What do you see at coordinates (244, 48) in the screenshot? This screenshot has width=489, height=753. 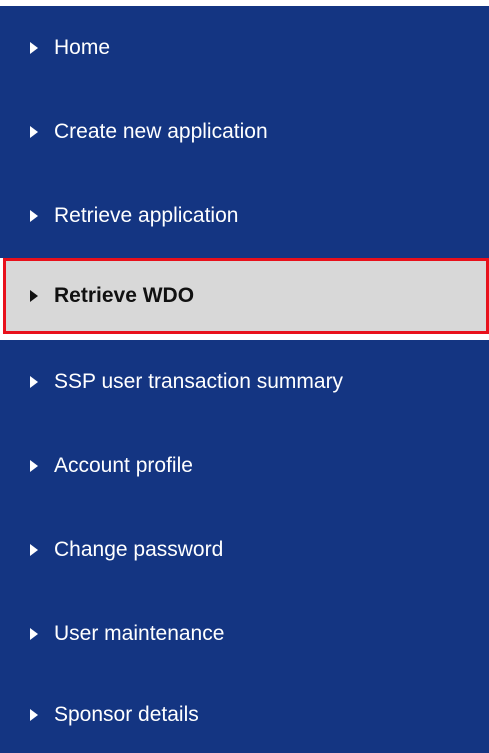 I see `nav-item-home: Home` at bounding box center [244, 48].